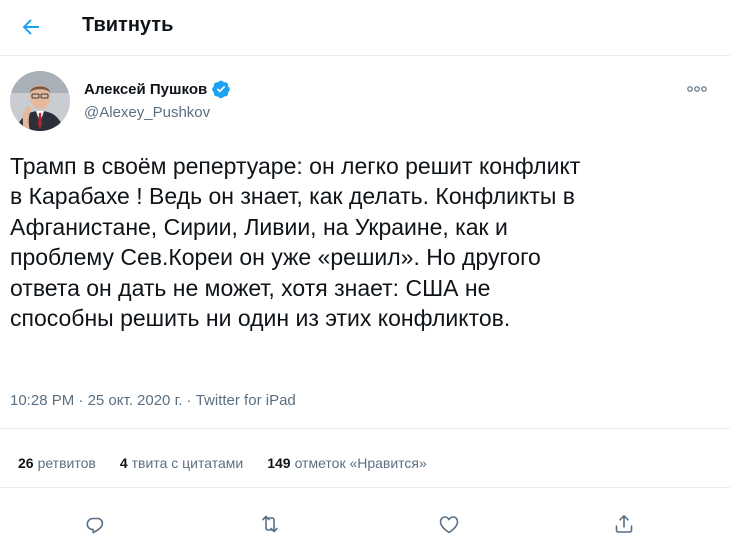  Describe the element at coordinates (42, 400) in the screenshot. I see `tweet-time: 10:28 PM` at that location.